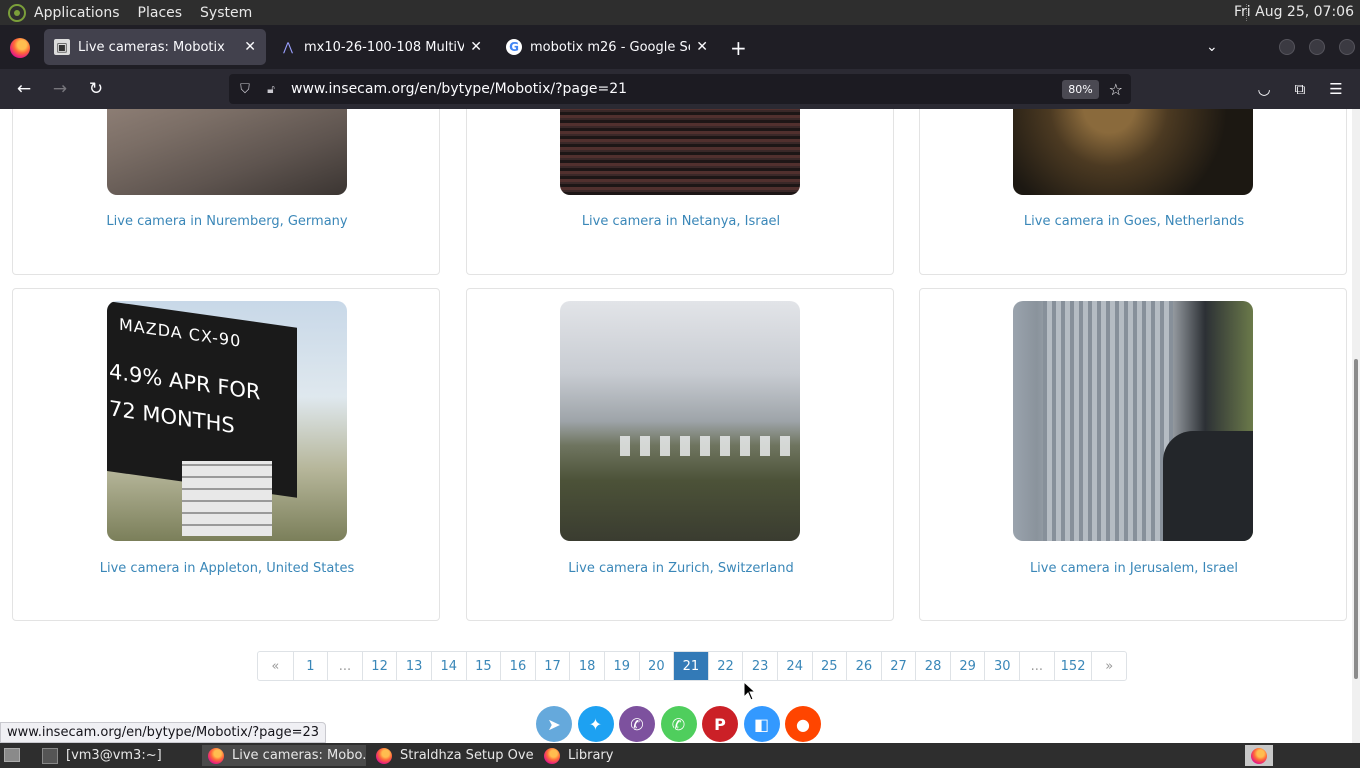 The height and width of the screenshot is (768, 1360). I want to click on camera-thumbnail-appleton: MAZDA CX-90 4.9% APR FOR 72 MONTHS, so click(227, 421).